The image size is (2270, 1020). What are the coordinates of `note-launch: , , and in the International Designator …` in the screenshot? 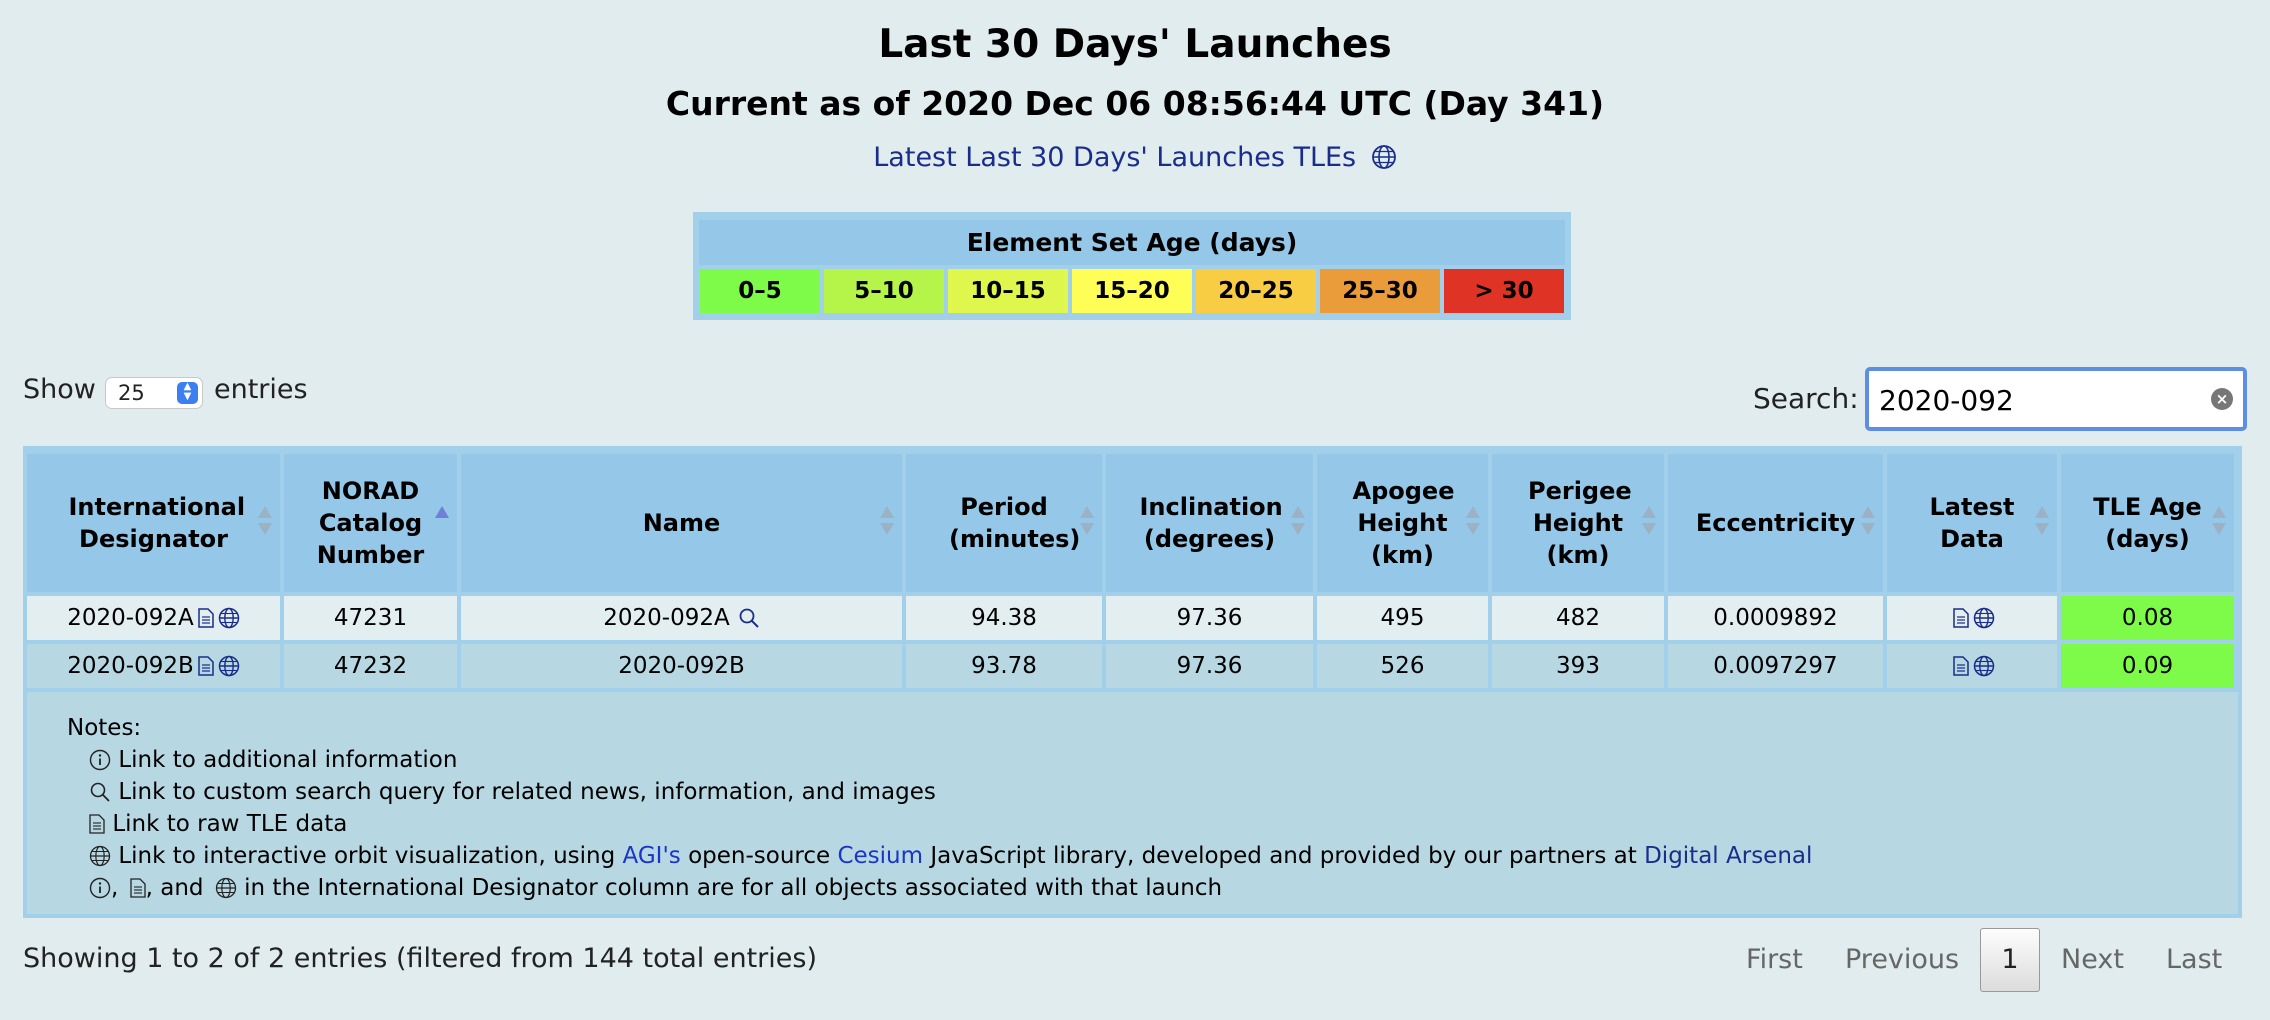 It's located at (1152, 888).